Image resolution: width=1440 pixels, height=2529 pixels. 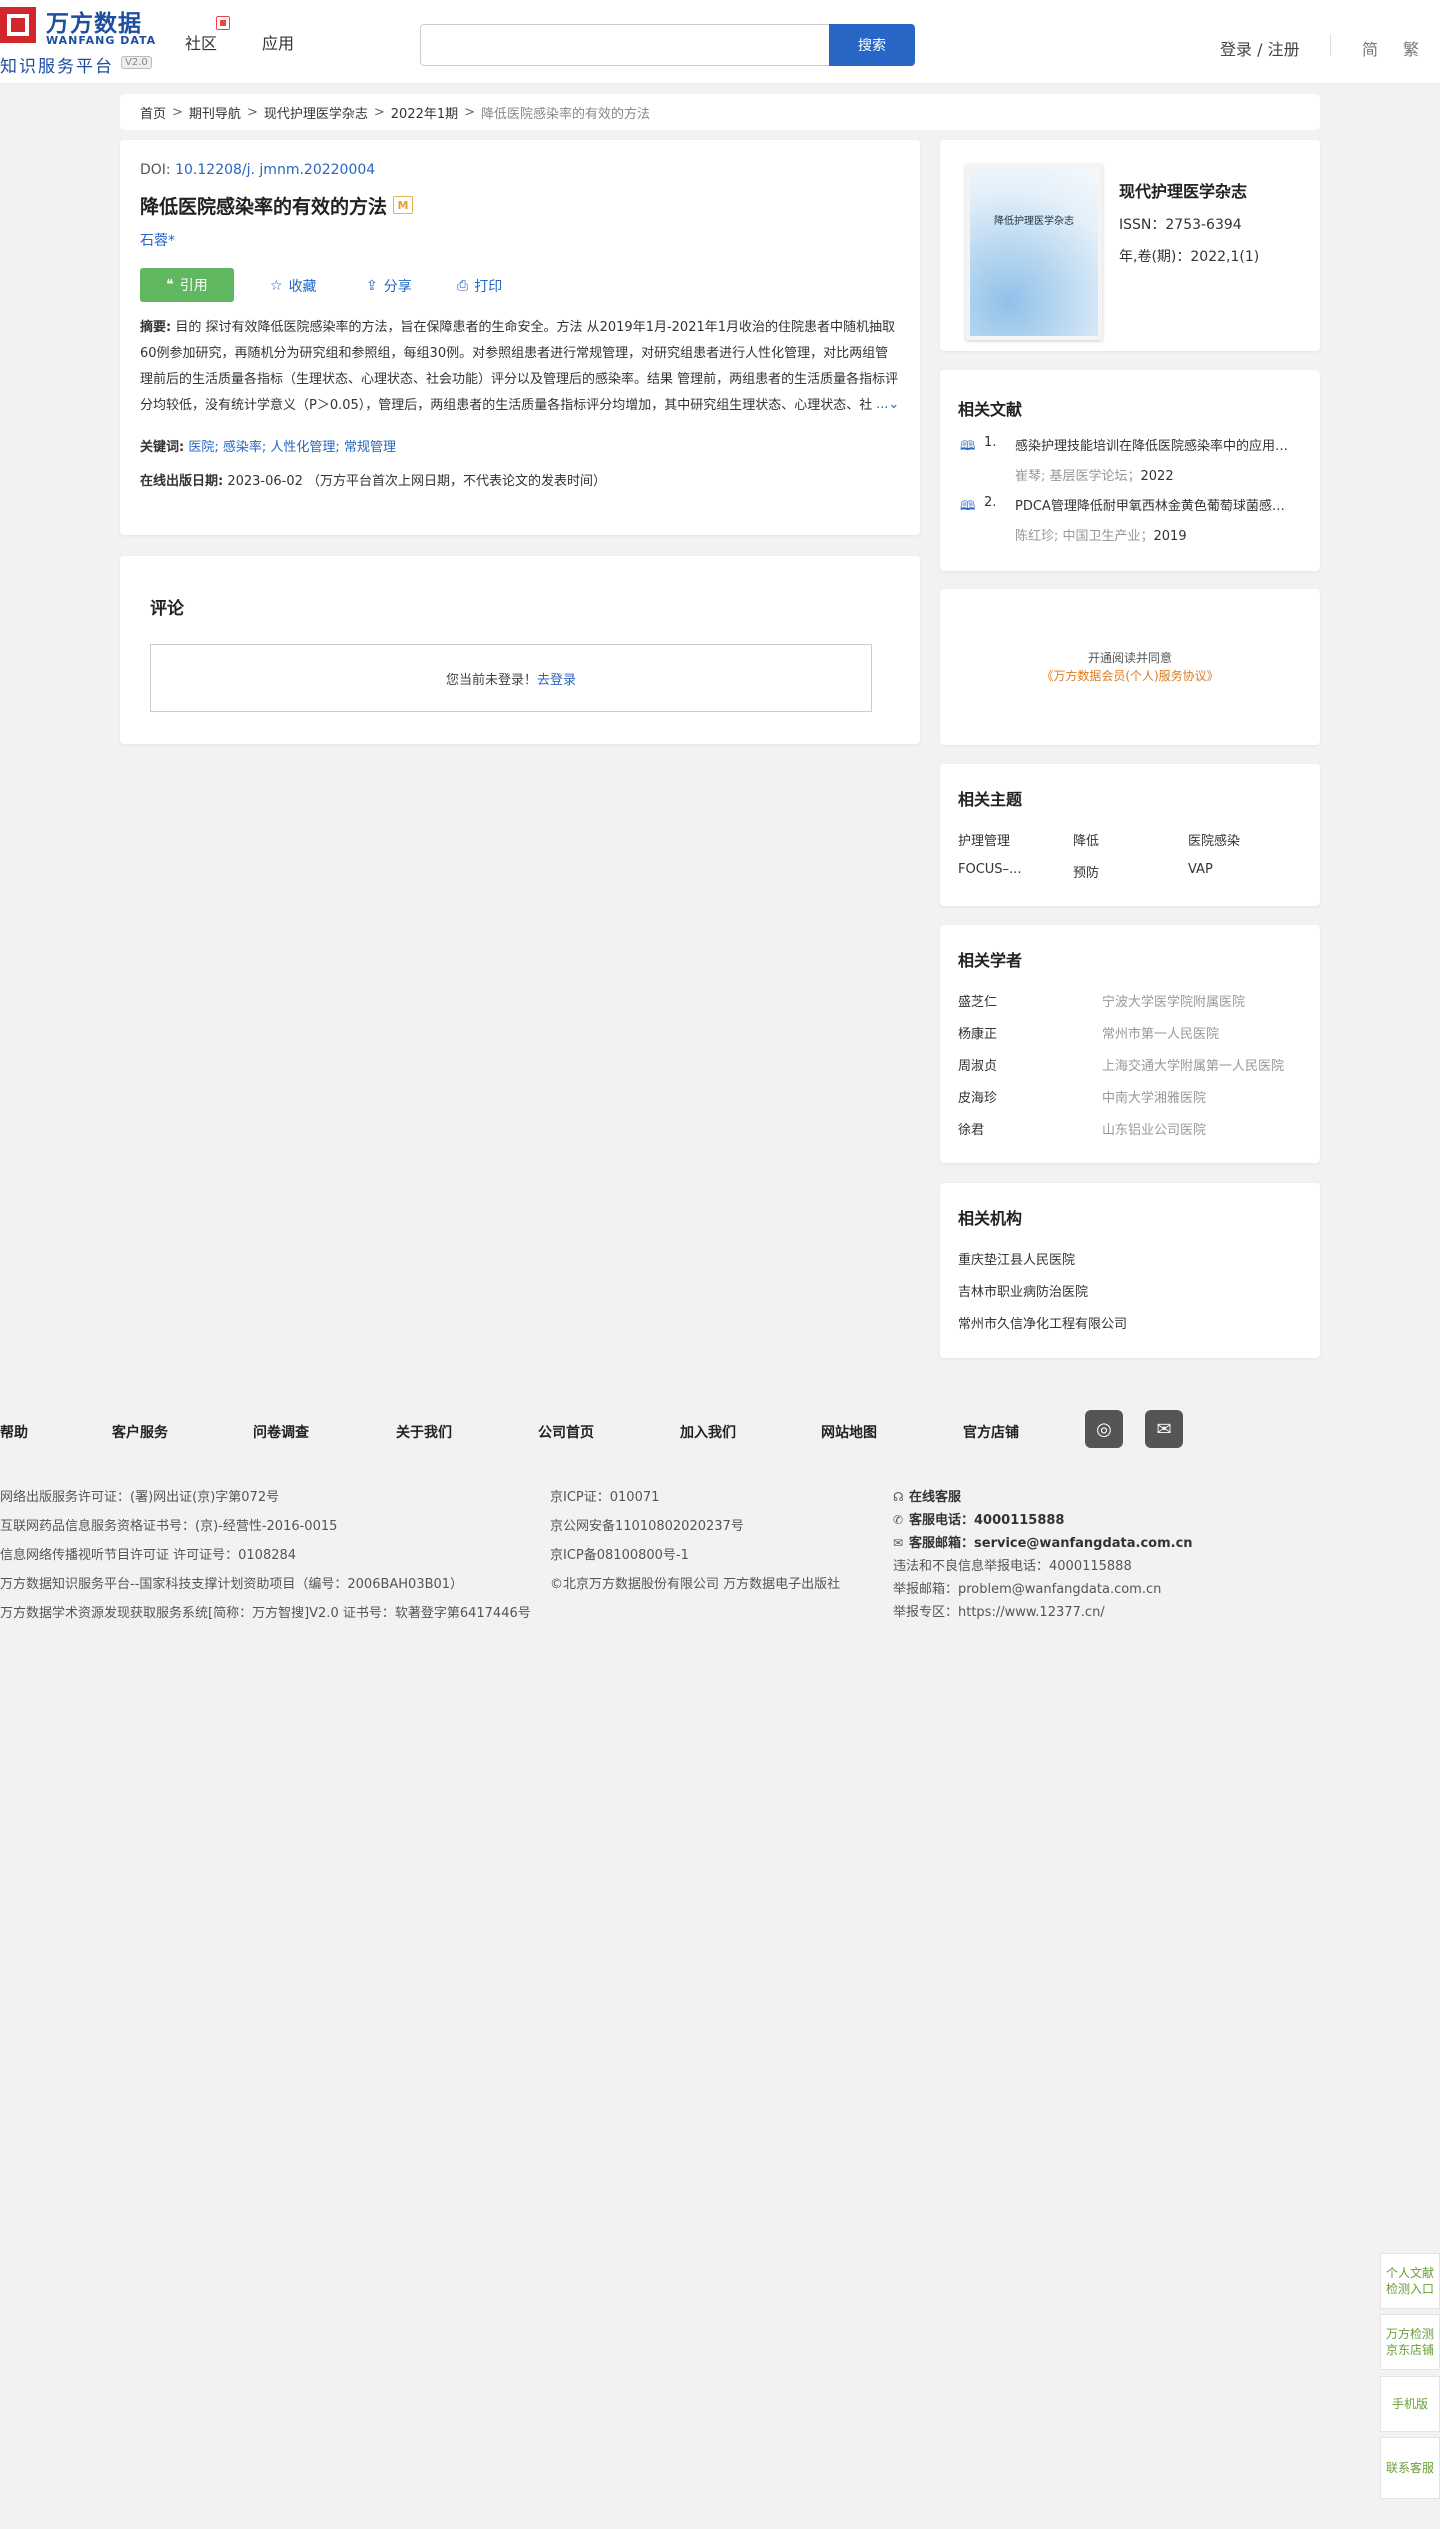 What do you see at coordinates (1129, 658) in the screenshot?
I see `membership-prompt: 开通阅读并同意` at bounding box center [1129, 658].